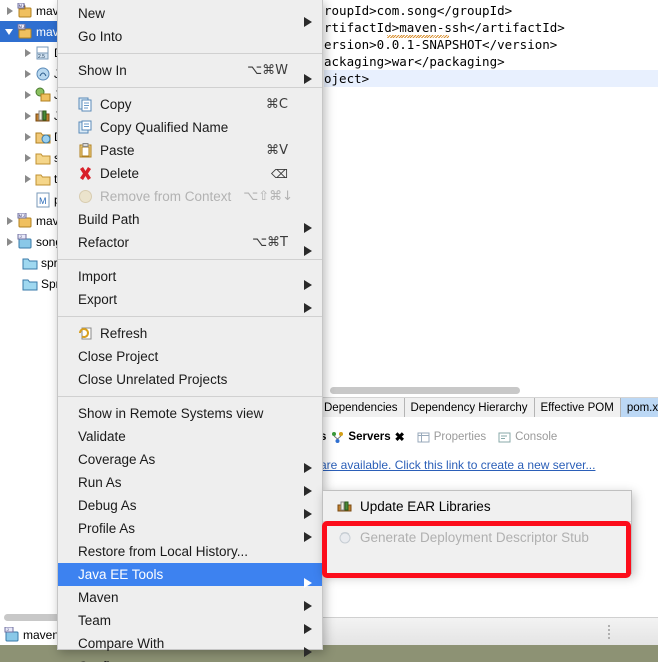 The width and height of the screenshot is (658, 662). Describe the element at coordinates (190, 173) in the screenshot. I see `menu-item-delete: Delete ⌫` at that location.